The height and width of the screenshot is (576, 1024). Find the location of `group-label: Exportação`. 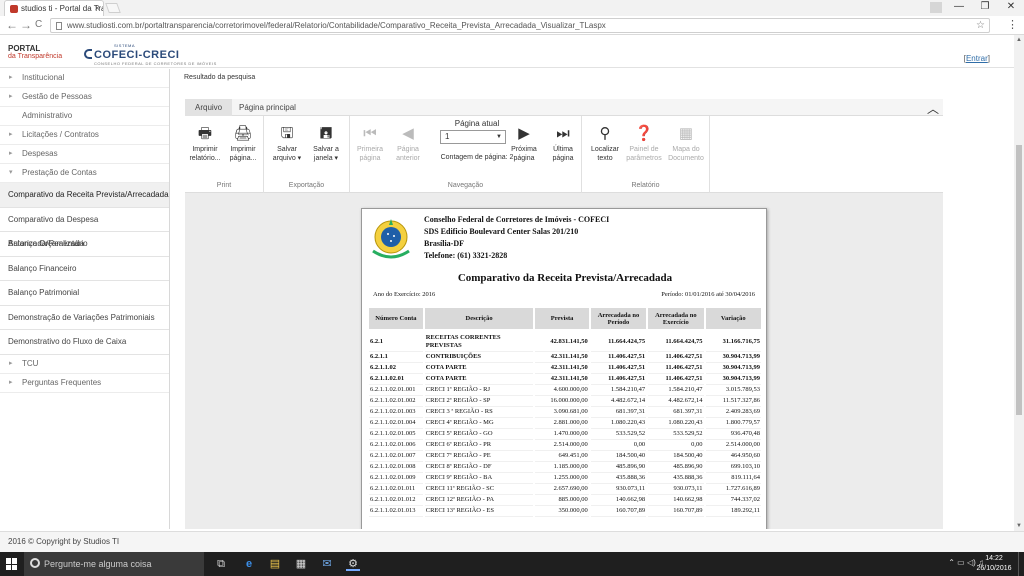

group-label: Exportação is located at coordinates (306, 185).